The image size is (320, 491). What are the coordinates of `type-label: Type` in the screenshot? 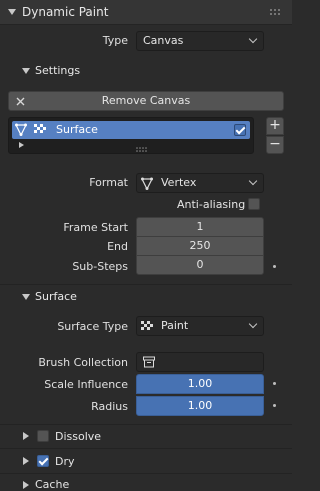 It's located at (115, 40).